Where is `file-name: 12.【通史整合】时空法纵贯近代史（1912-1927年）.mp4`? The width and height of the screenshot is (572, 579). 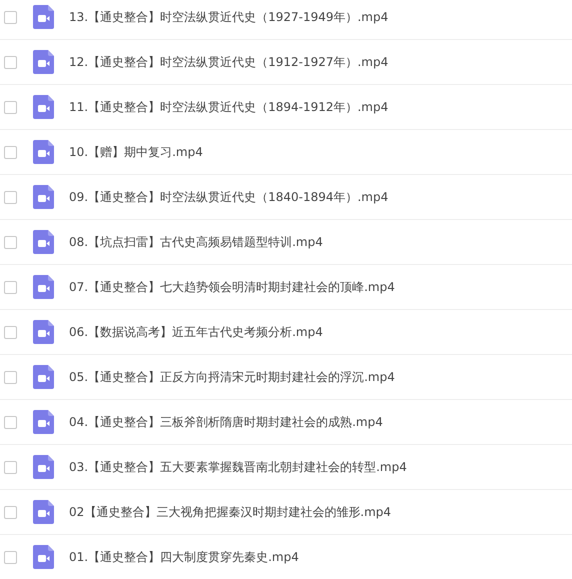
file-name: 12.【通史整合】时空法纵贯近代史（1912-1927年）.mp4 is located at coordinates (228, 62).